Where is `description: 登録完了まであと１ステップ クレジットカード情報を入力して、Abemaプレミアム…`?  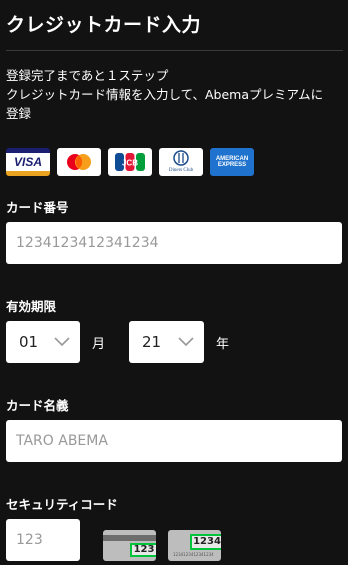
description: 登録完了まであと１ステップ クレジットカード情報を入力して、Abemaプレミアム… is located at coordinates (174, 94).